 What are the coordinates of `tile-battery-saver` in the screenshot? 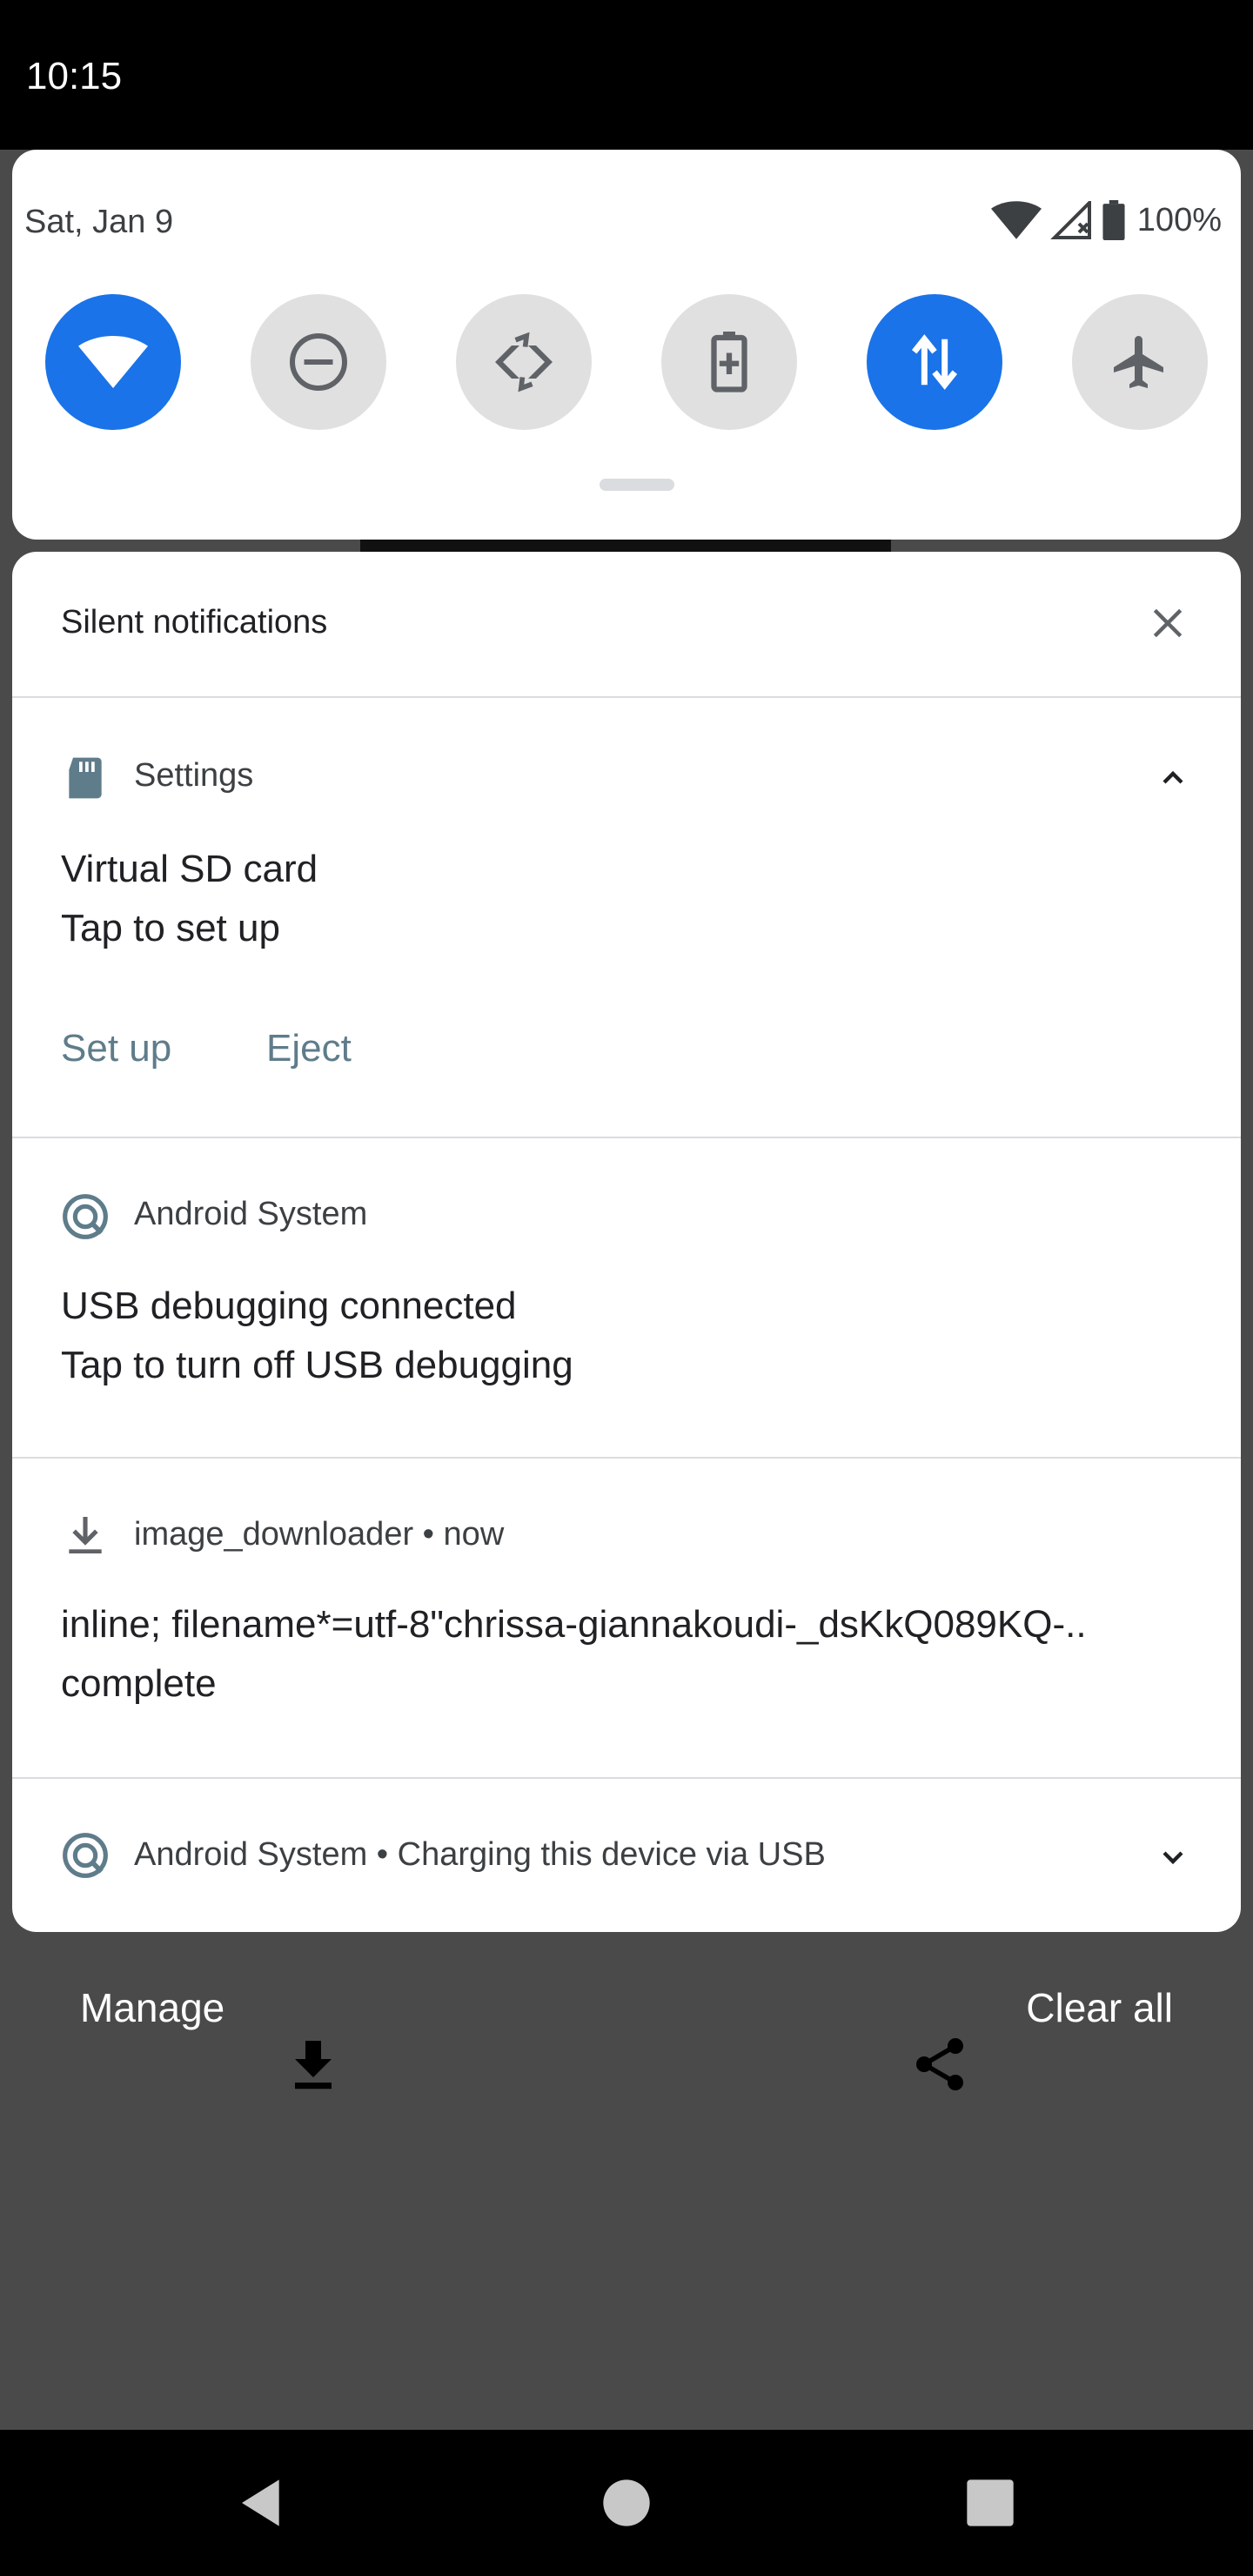 It's located at (729, 362).